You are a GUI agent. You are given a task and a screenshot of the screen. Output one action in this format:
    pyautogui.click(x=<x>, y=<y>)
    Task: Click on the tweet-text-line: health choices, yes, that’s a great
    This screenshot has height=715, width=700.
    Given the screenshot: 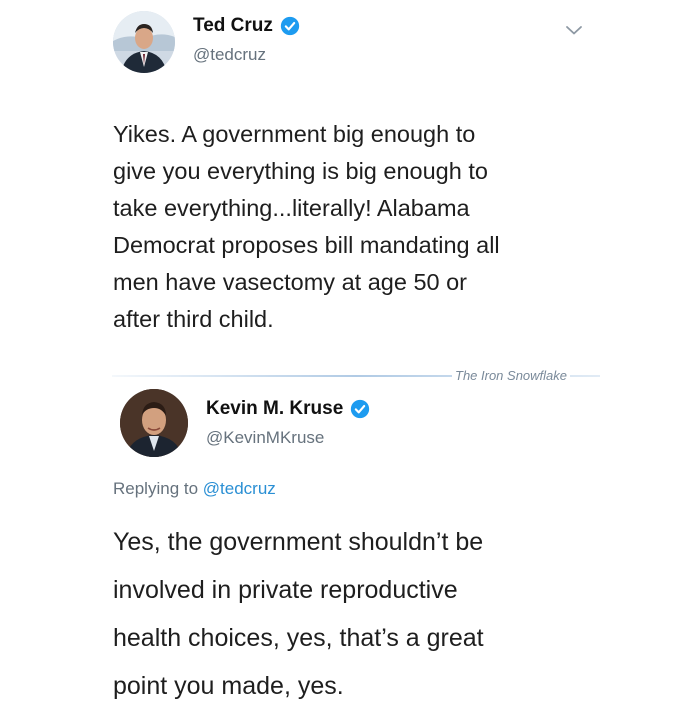 What is the action you would take?
    pyautogui.click(x=298, y=638)
    